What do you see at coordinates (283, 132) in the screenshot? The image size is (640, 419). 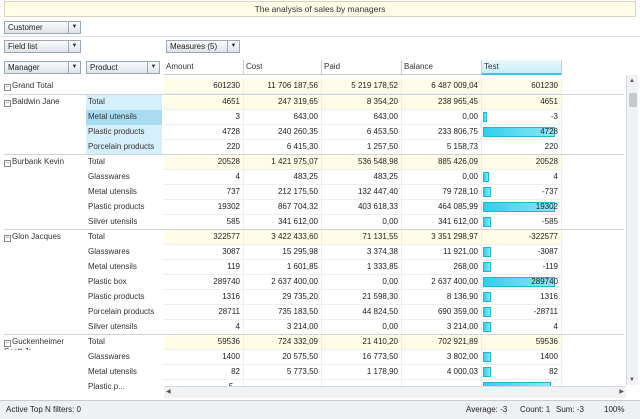 I see `data-cell: 240 260,35` at bounding box center [283, 132].